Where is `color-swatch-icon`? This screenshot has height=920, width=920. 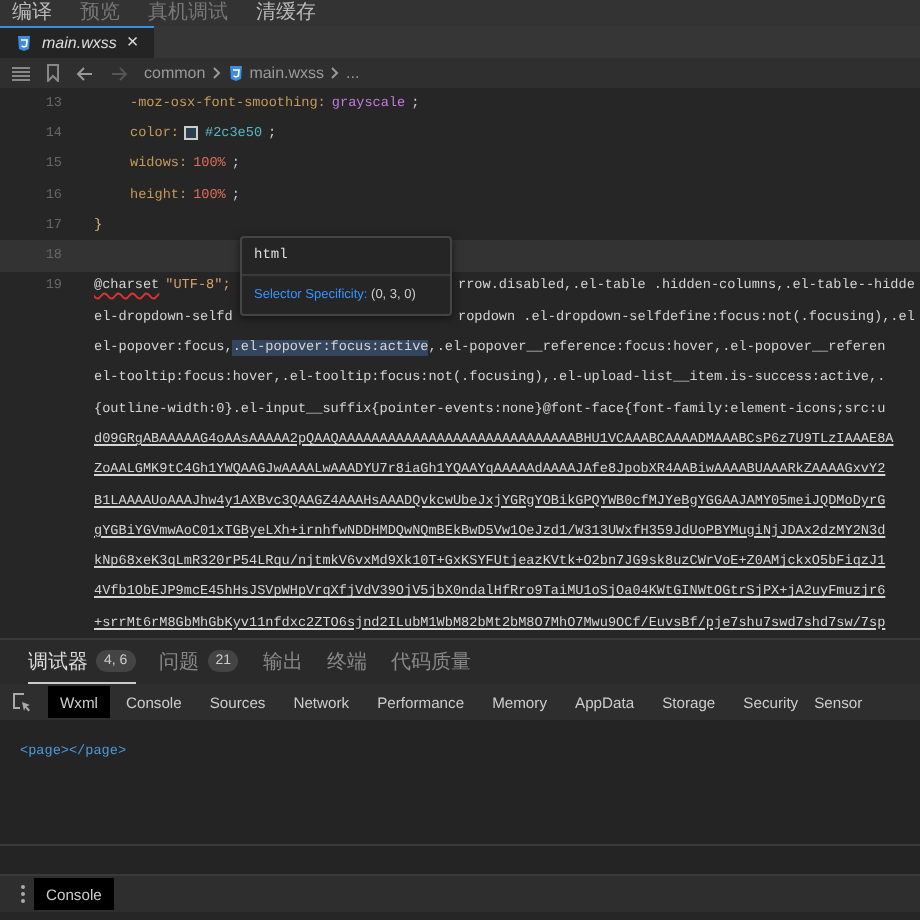
color-swatch-icon is located at coordinates (191, 133).